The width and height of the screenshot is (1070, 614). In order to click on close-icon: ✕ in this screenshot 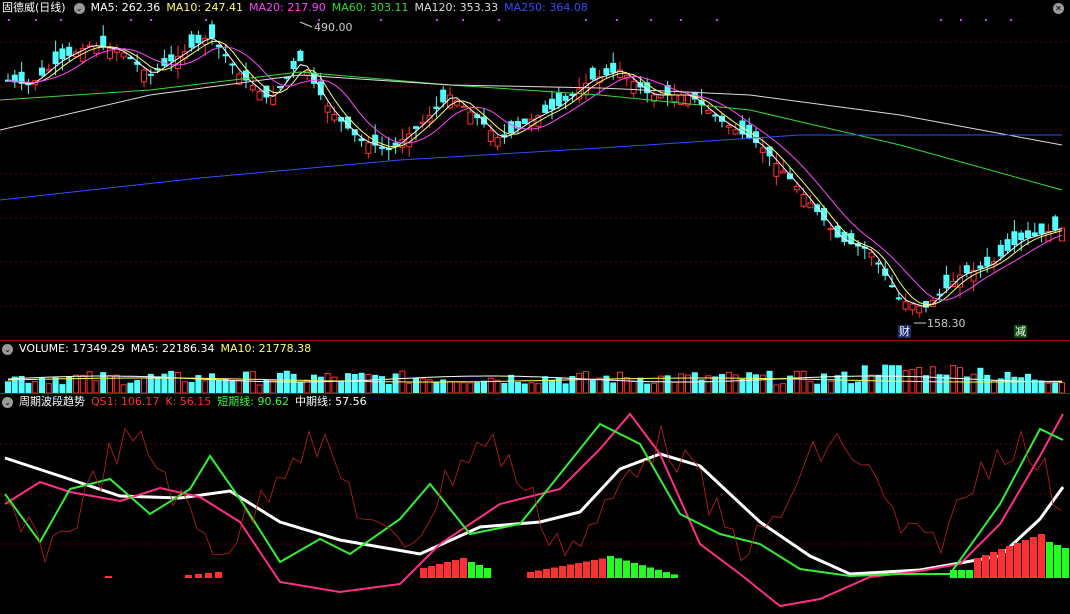, I will do `click(1058, 8)`.